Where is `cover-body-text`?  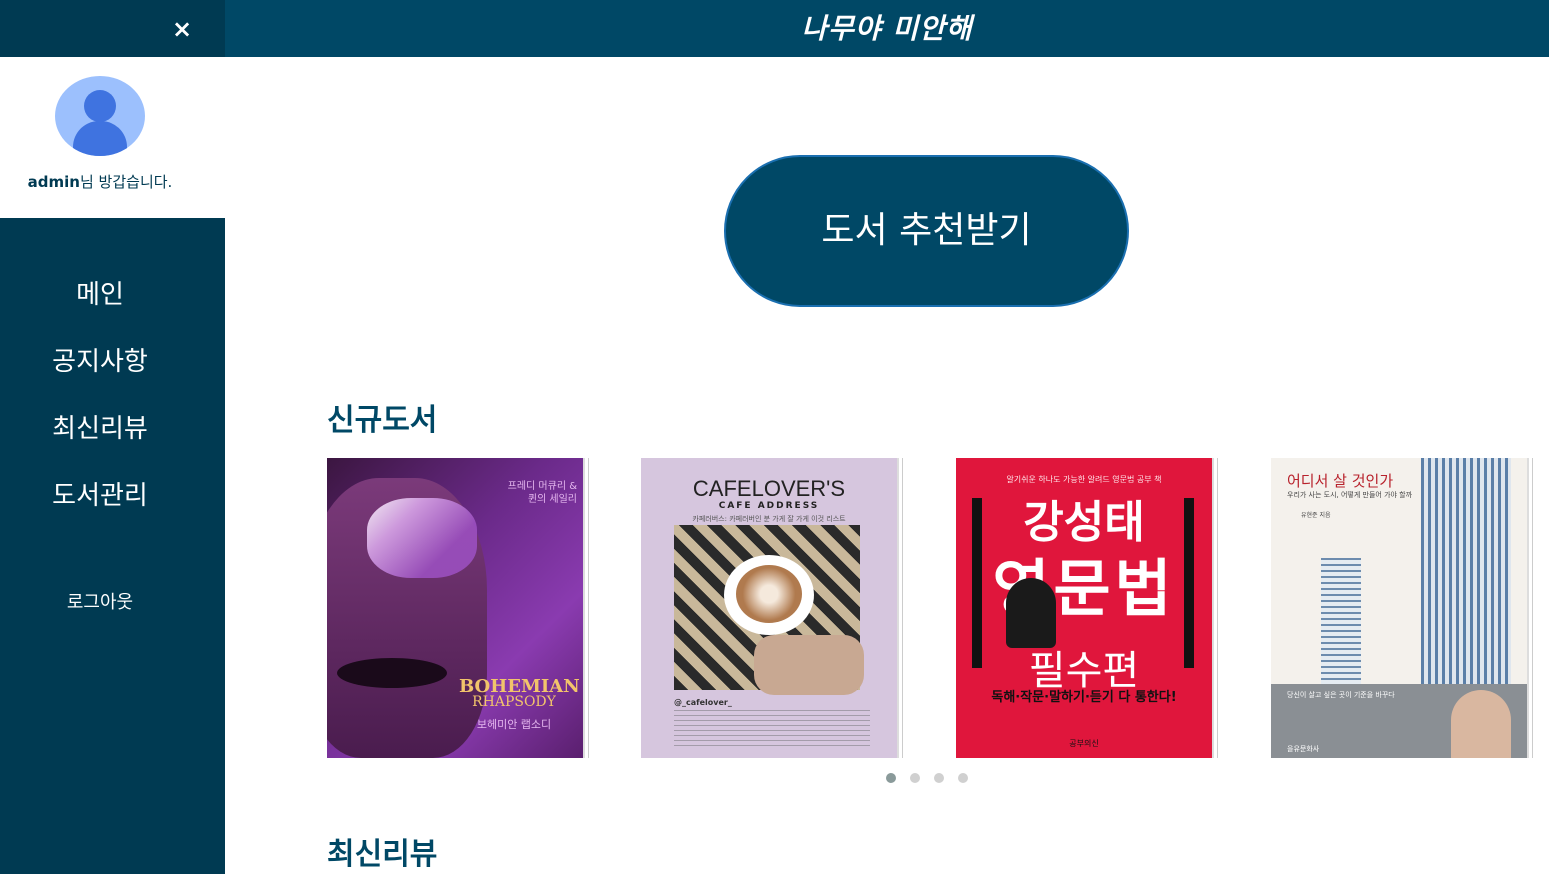
cover-body-text is located at coordinates (772, 728).